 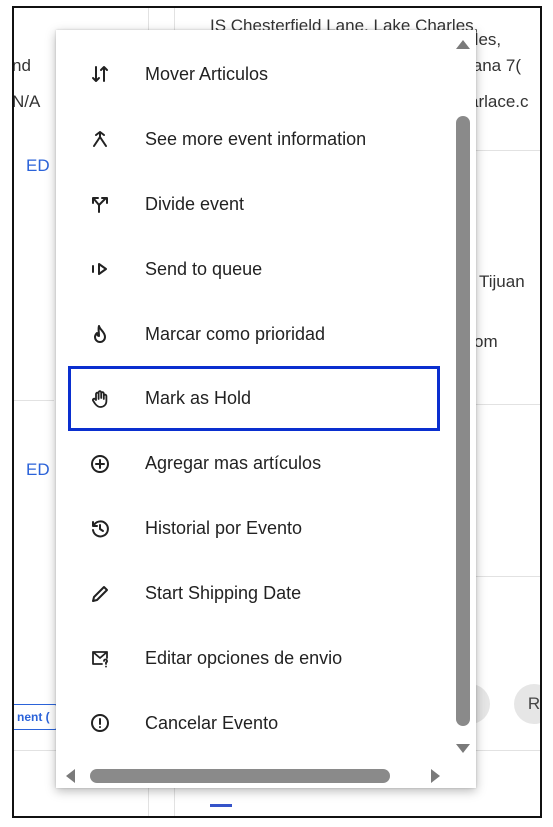 What do you see at coordinates (486, 341) in the screenshot?
I see `bg-cell-text: om` at bounding box center [486, 341].